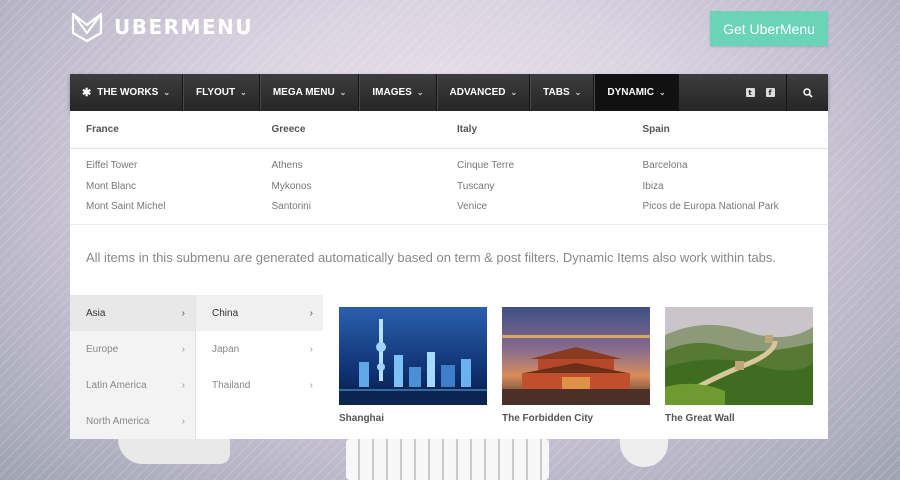 The image size is (900, 480). I want to click on tab-china: China ›, so click(259, 313).